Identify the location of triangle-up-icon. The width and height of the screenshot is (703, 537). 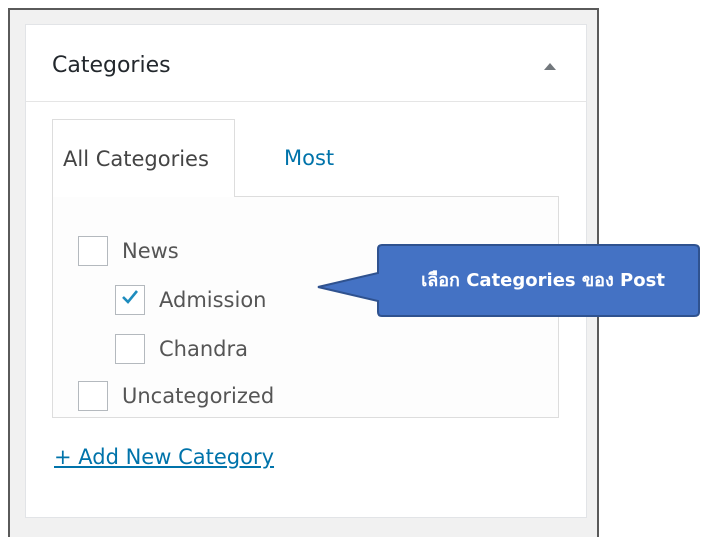
(550, 66).